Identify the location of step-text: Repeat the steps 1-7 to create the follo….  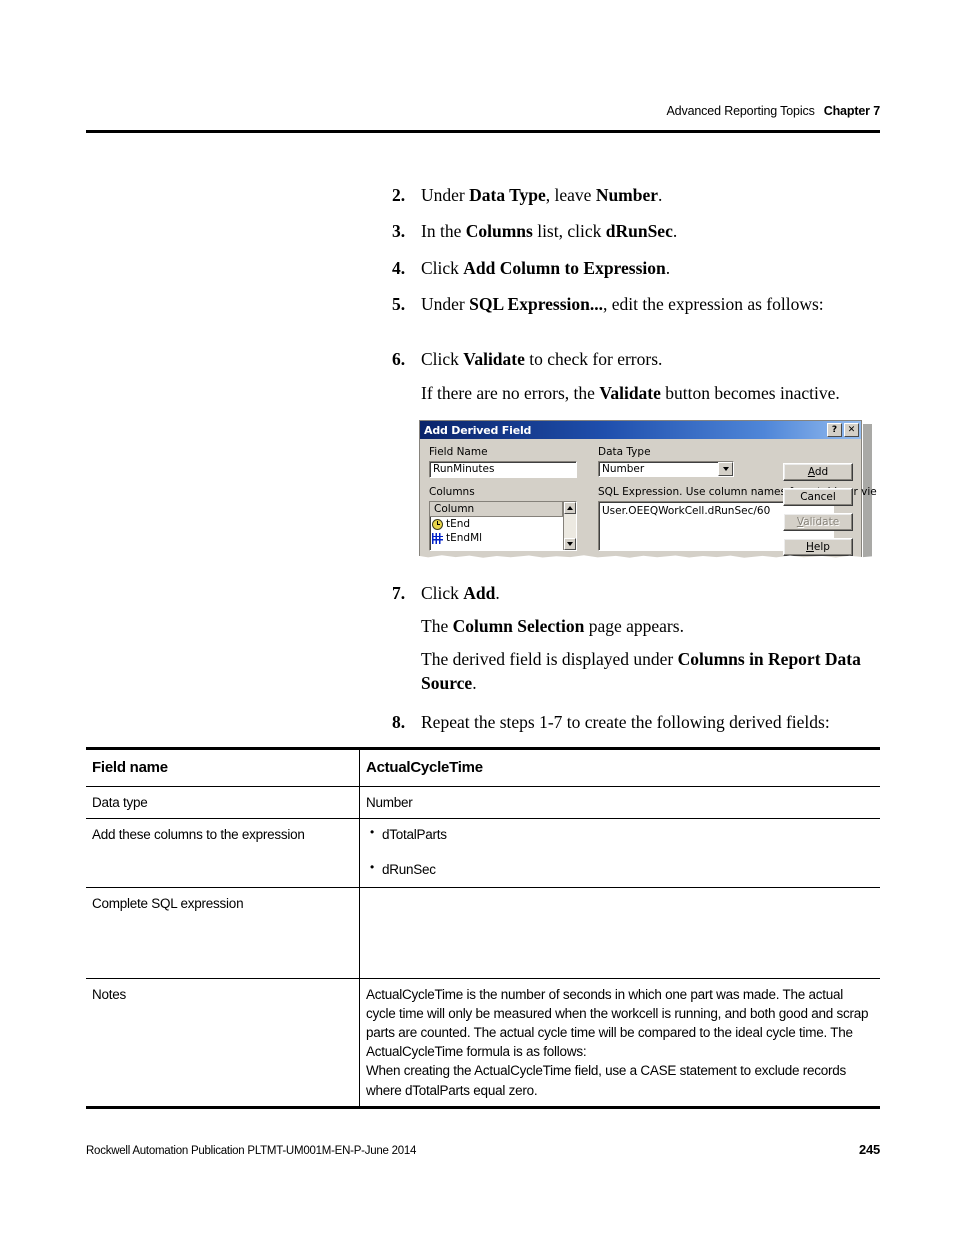
(625, 722).